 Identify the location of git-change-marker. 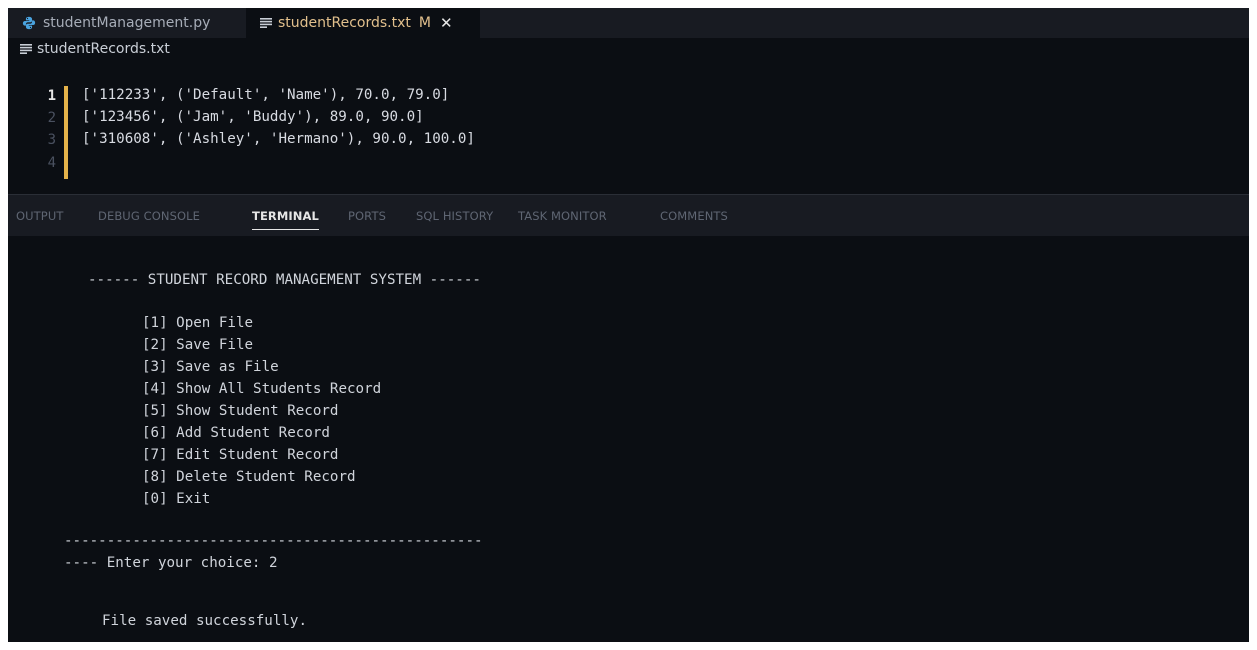
(66, 132).